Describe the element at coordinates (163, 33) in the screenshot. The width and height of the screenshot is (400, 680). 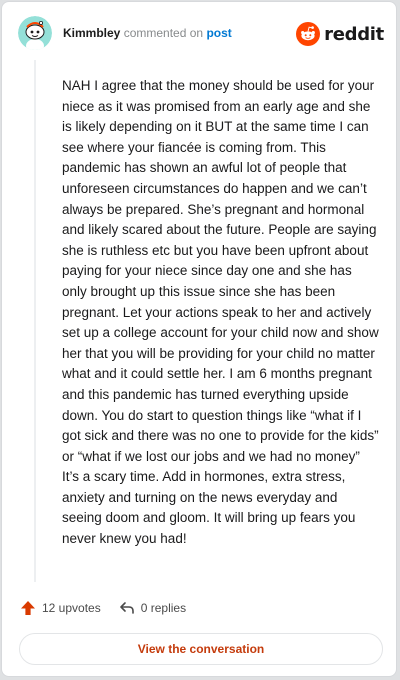
I see `action-text: commented on` at that location.